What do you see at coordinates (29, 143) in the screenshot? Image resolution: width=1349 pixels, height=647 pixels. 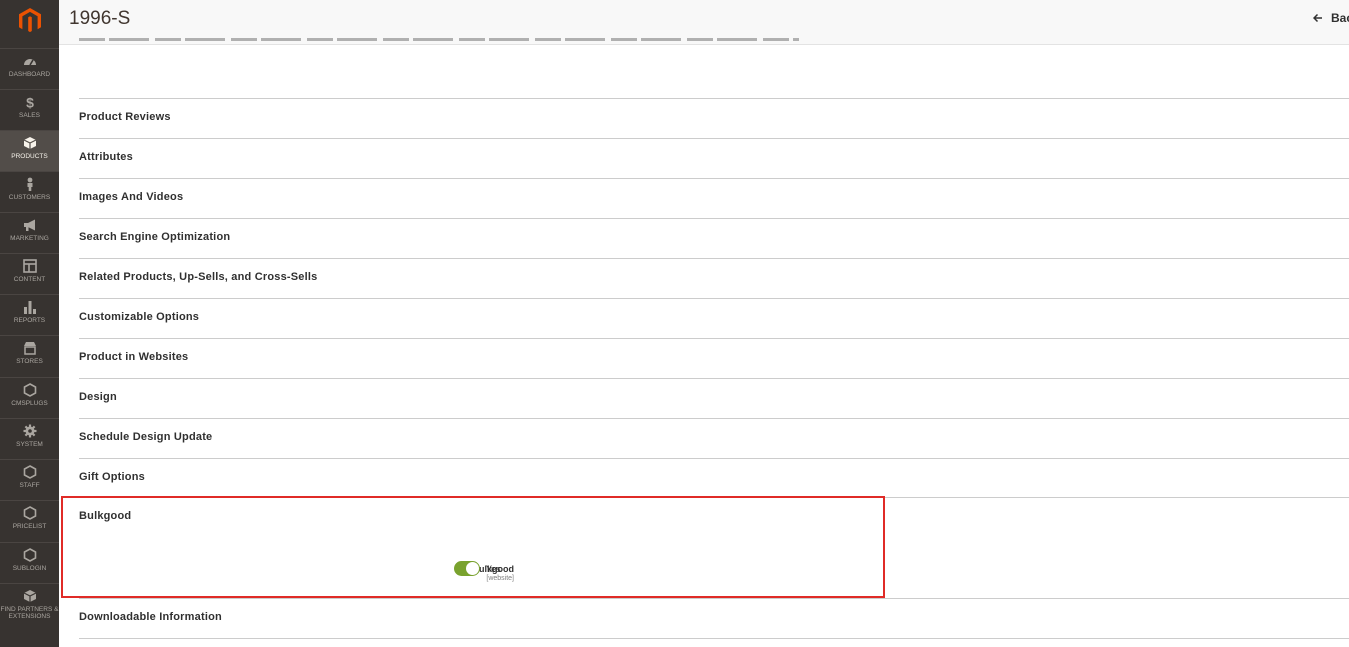 I see `box-icon` at bounding box center [29, 143].